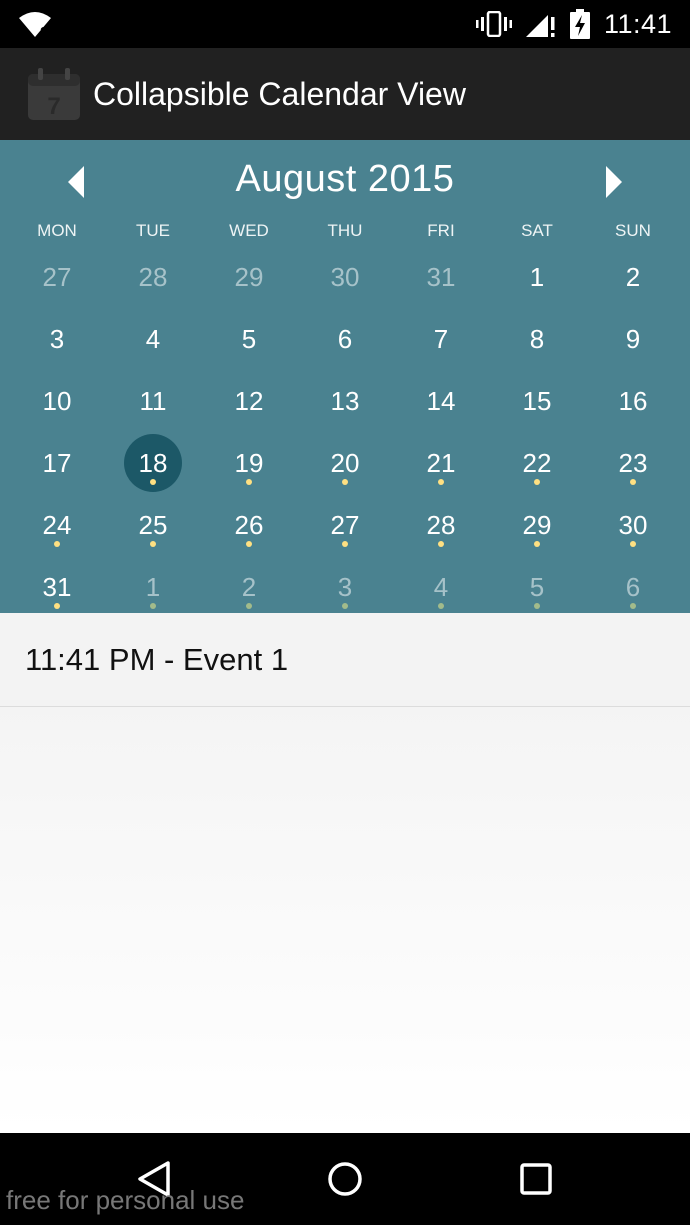 This screenshot has height=1225, width=690. I want to click on day-cell: 13, so click(345, 401).